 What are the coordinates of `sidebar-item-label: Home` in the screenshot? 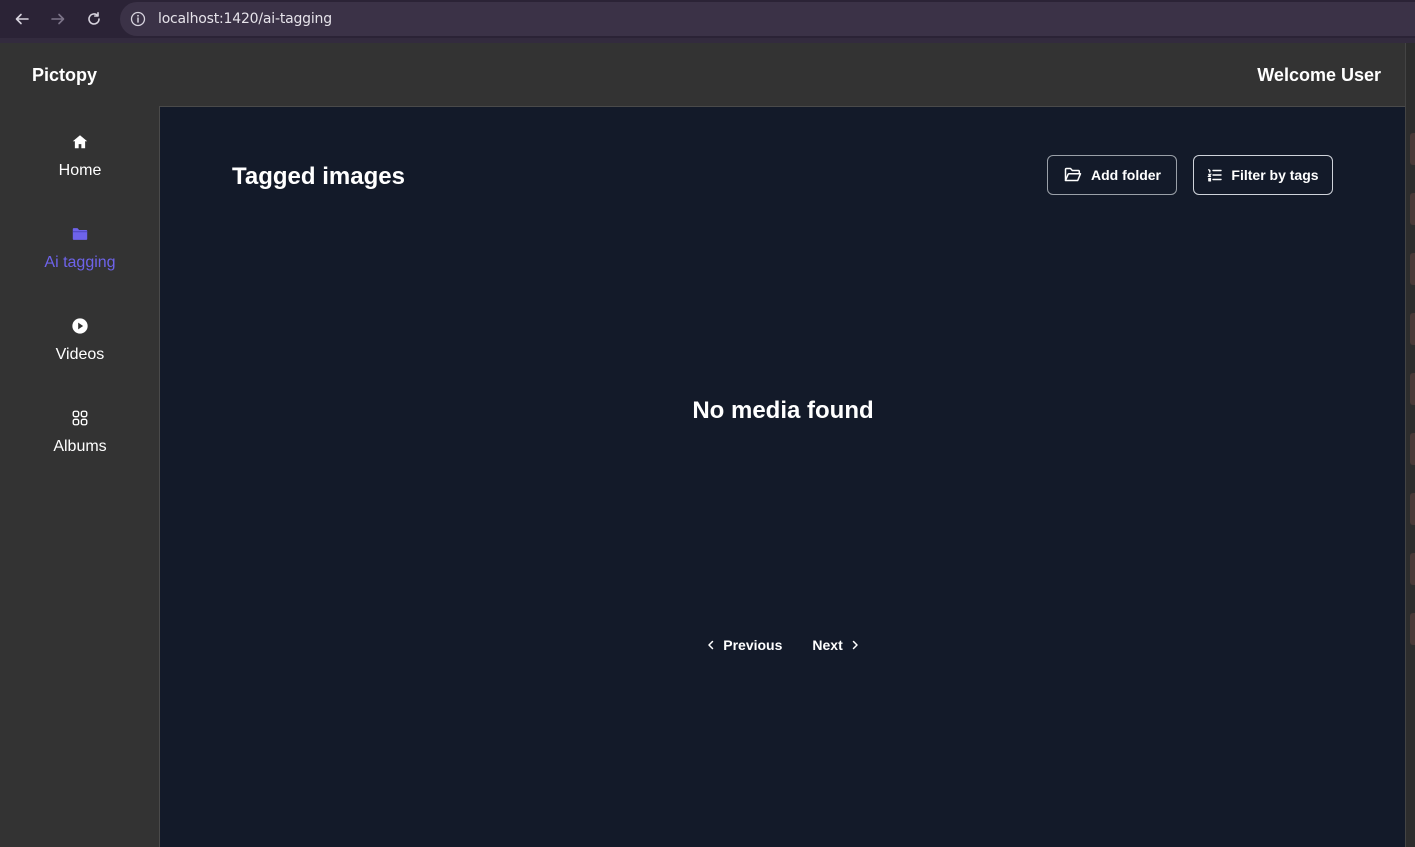 It's located at (80, 170).